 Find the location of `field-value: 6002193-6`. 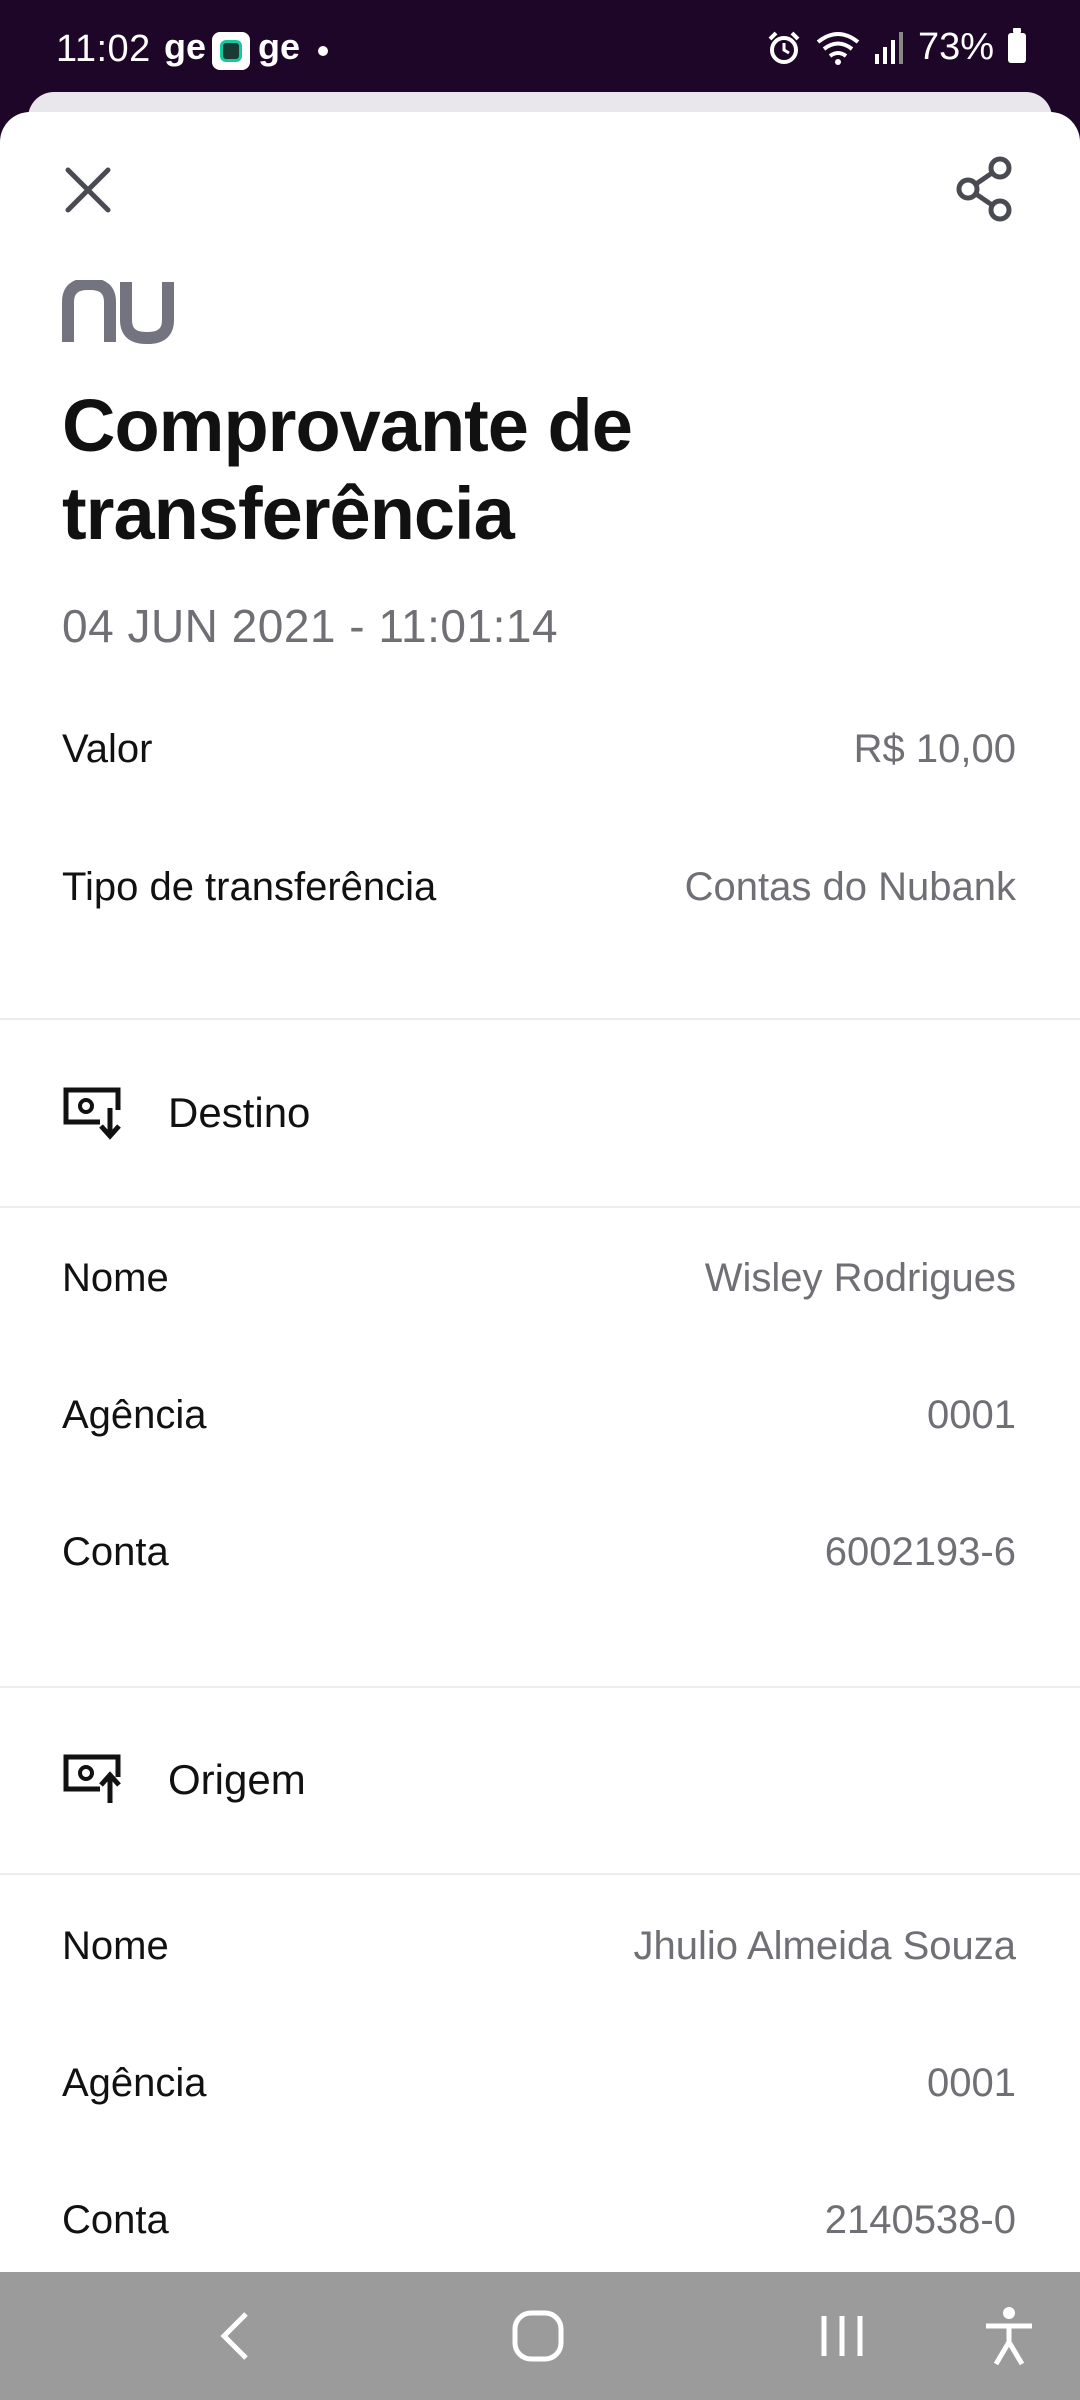

field-value: 6002193-6 is located at coordinates (920, 1551).